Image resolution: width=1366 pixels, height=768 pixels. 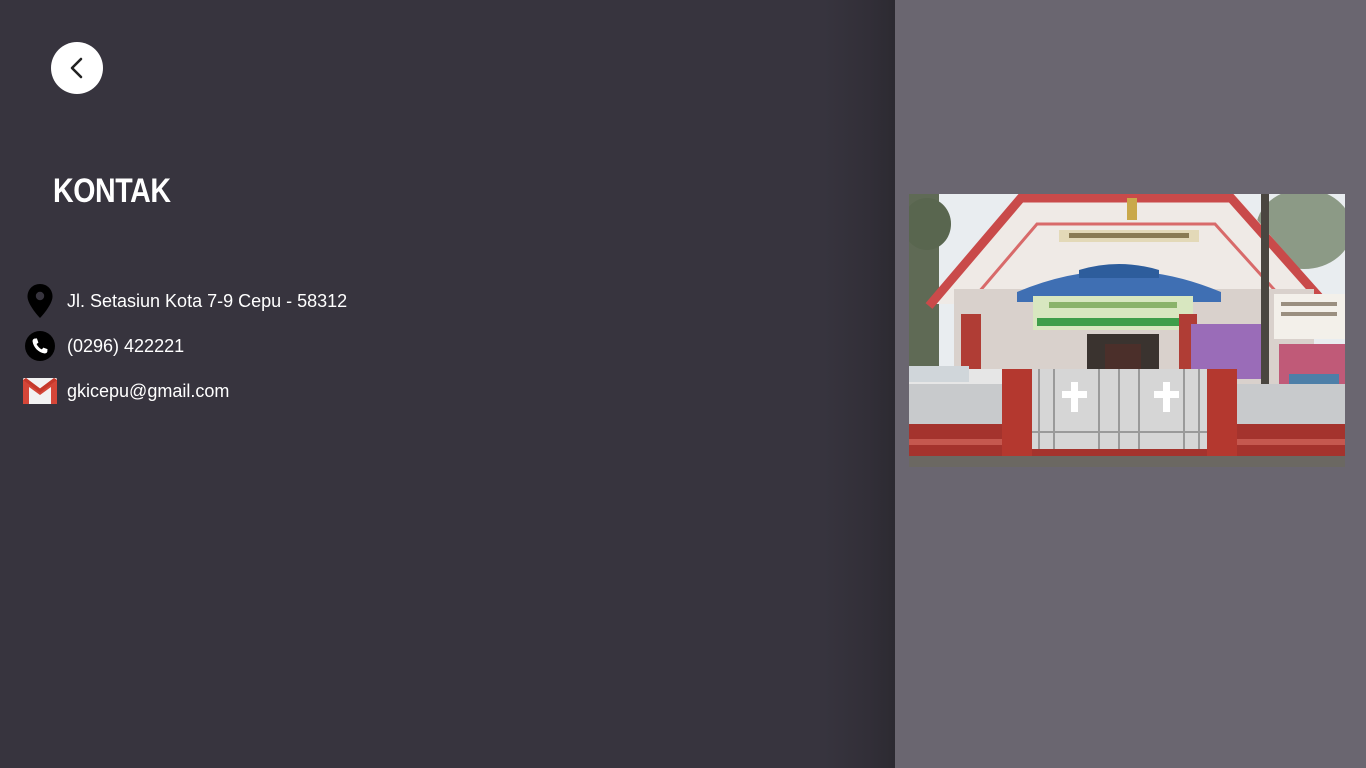 I want to click on contact-phone: (0296) 422221, so click(x=102, y=346).